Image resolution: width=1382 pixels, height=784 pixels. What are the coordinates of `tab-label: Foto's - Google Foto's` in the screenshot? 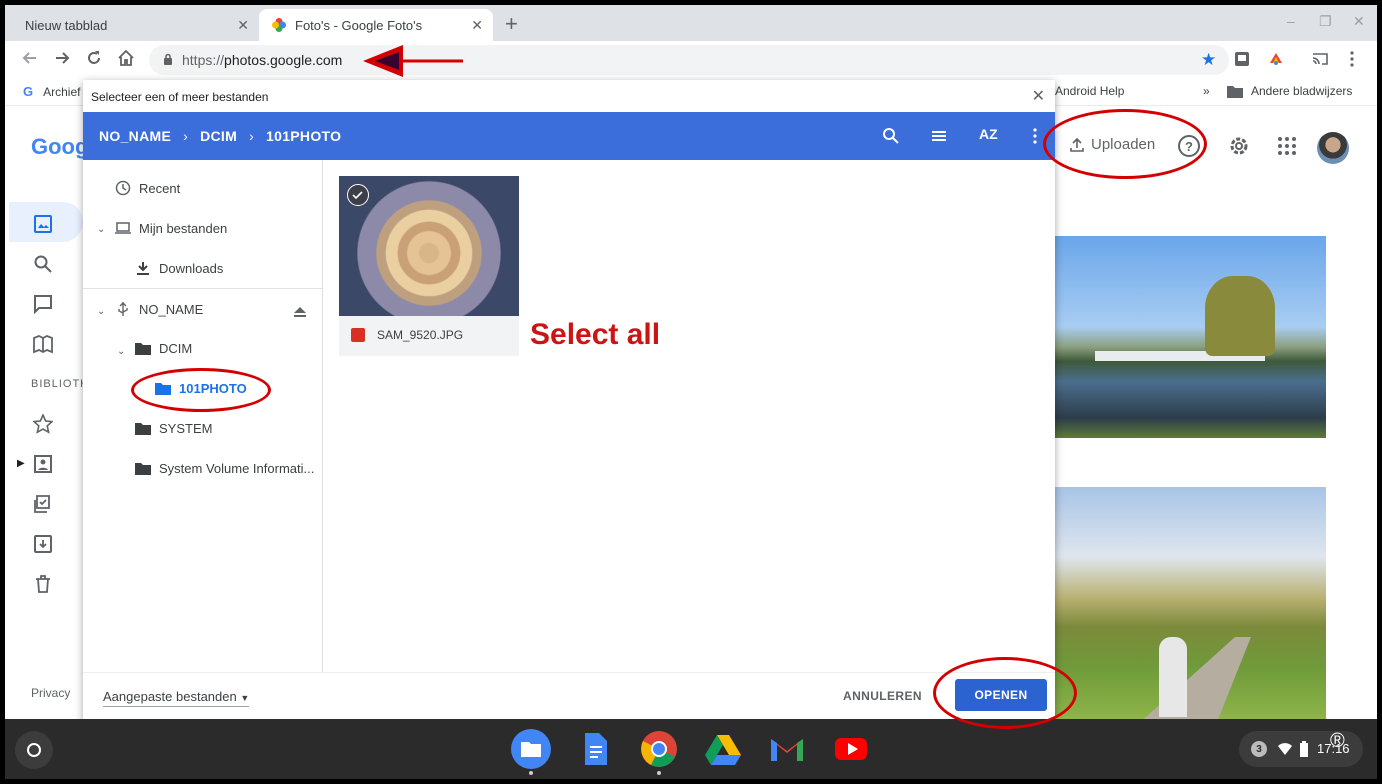 It's located at (359, 25).